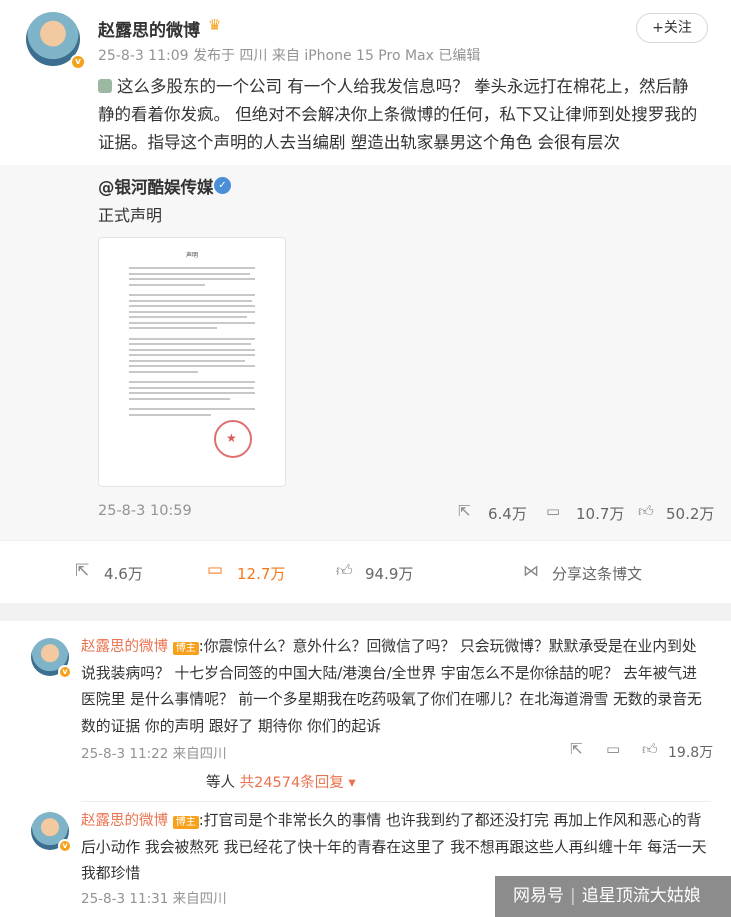  What do you see at coordinates (261, 573) in the screenshot?
I see `comment-count: 12.7万` at bounding box center [261, 573].